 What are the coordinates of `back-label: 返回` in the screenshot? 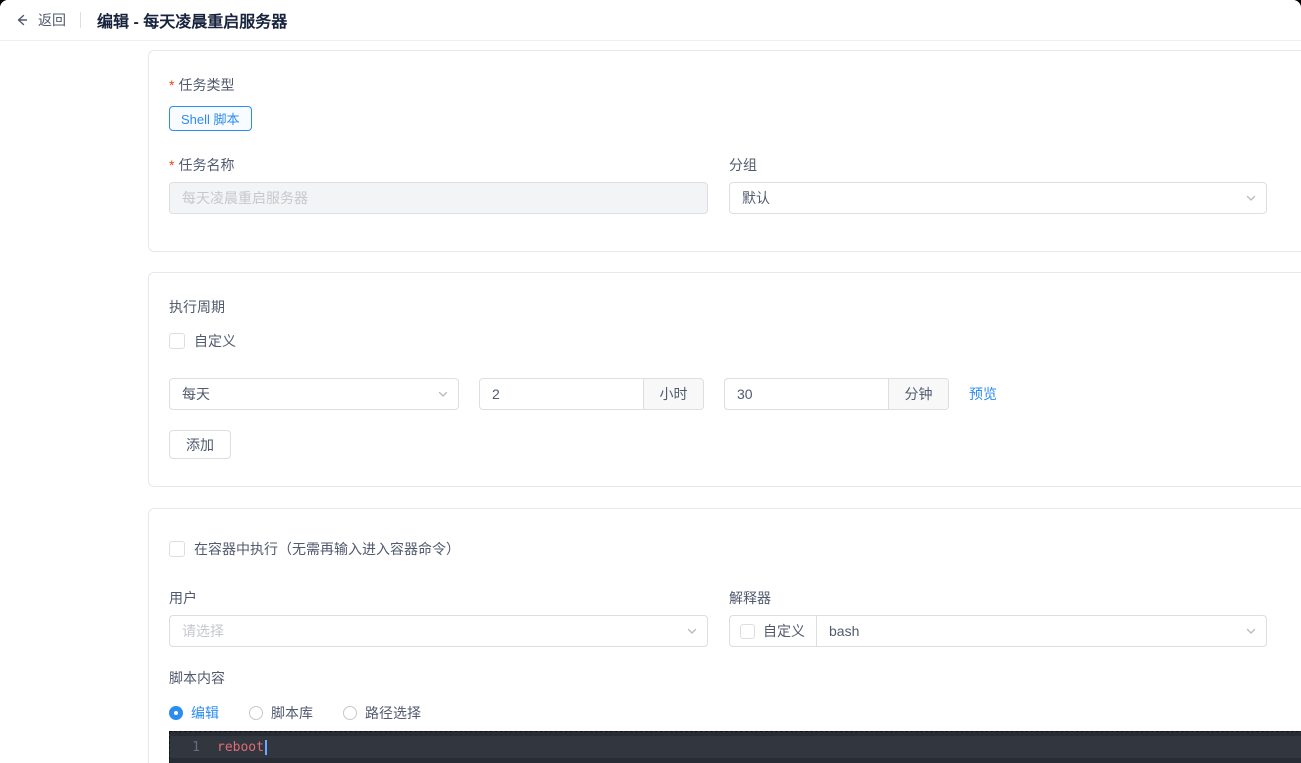 It's located at (52, 20).